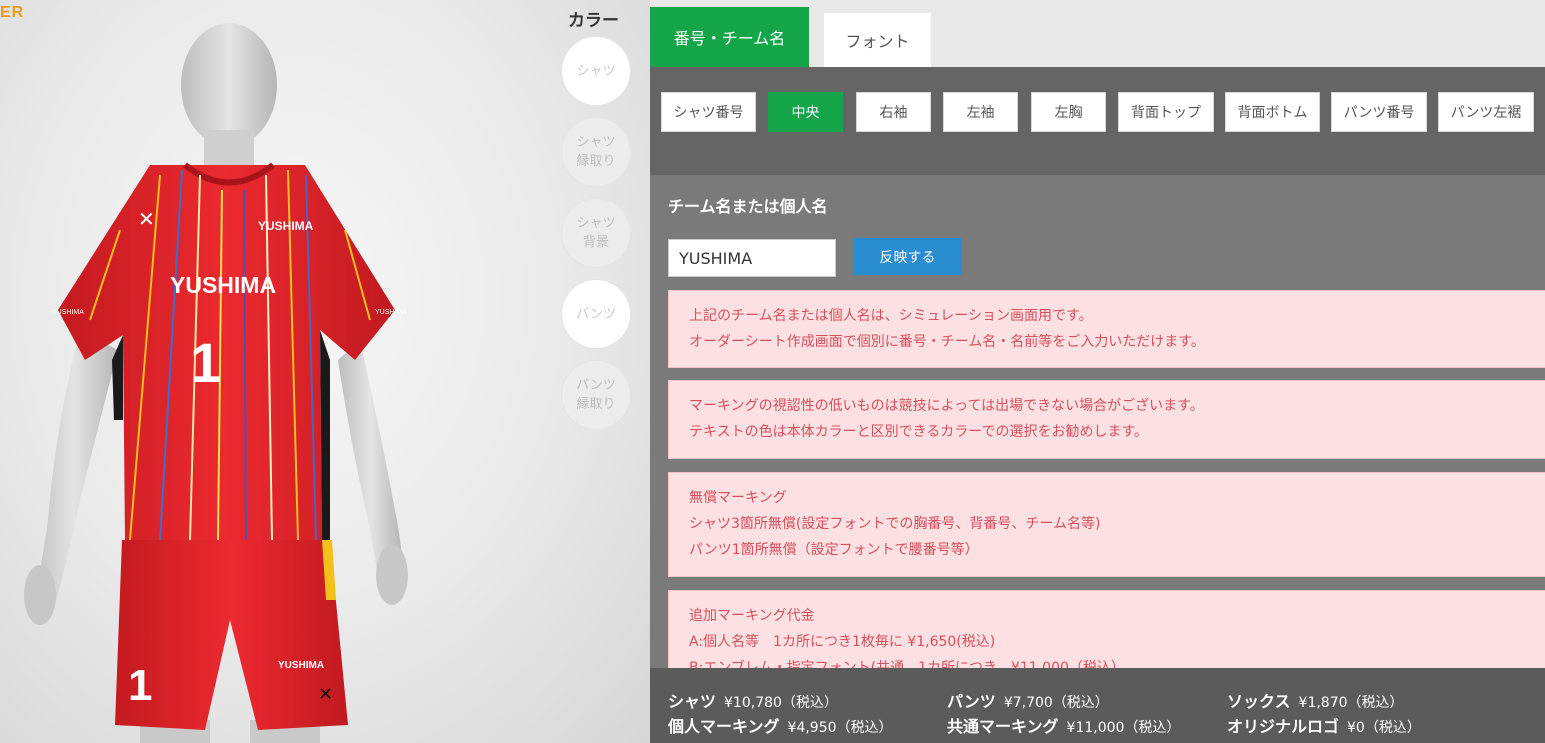  What do you see at coordinates (140, 685) in the screenshot?
I see `pants-number: 1` at bounding box center [140, 685].